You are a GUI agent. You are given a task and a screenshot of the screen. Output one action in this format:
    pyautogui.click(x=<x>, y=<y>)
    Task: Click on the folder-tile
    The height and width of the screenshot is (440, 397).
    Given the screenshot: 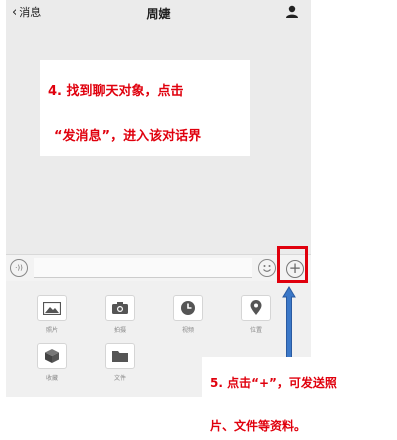 What is the action you would take?
    pyautogui.click(x=120, y=356)
    